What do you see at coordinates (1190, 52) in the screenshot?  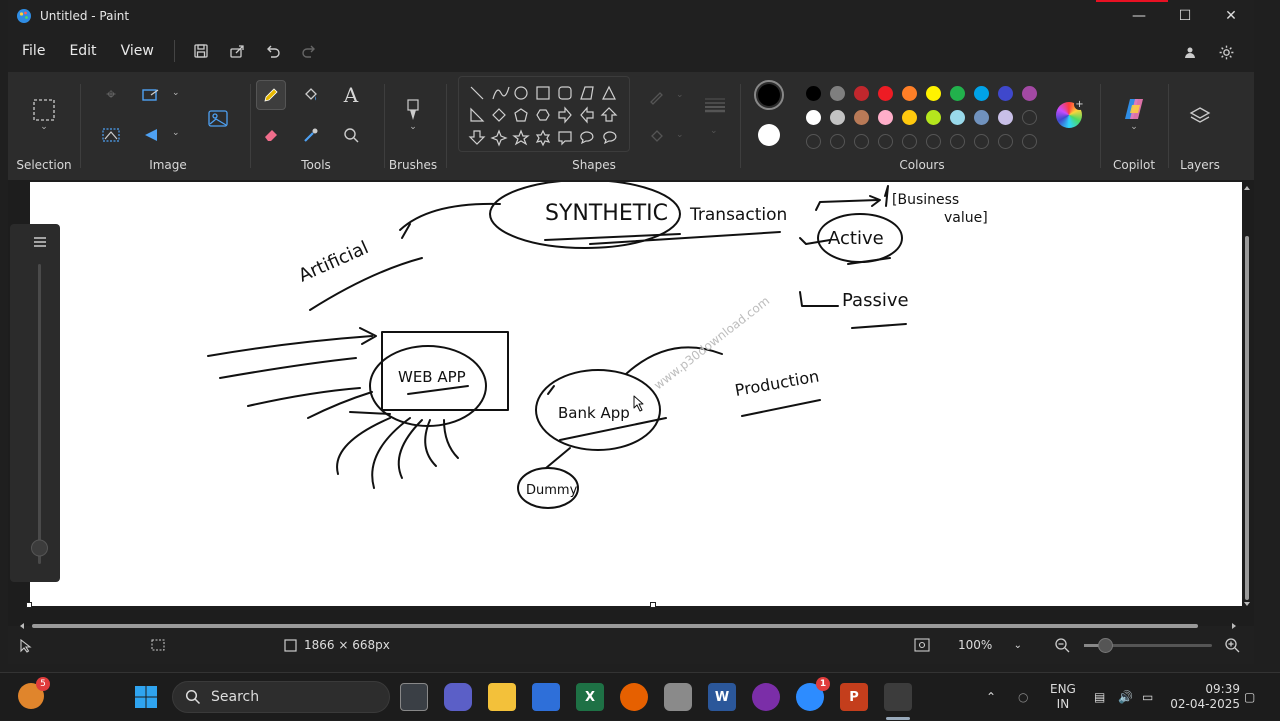 I see `account-icon` at bounding box center [1190, 52].